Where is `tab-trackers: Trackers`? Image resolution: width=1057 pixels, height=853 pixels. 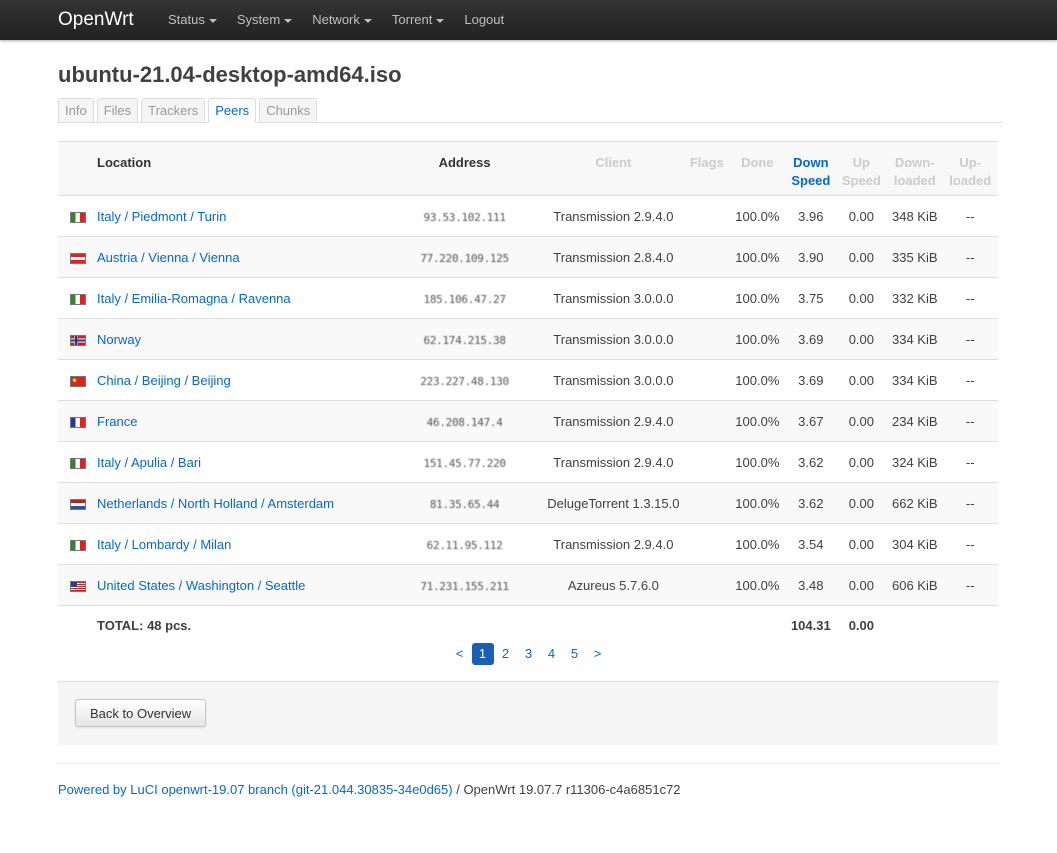 tab-trackers: Trackers is located at coordinates (173, 110).